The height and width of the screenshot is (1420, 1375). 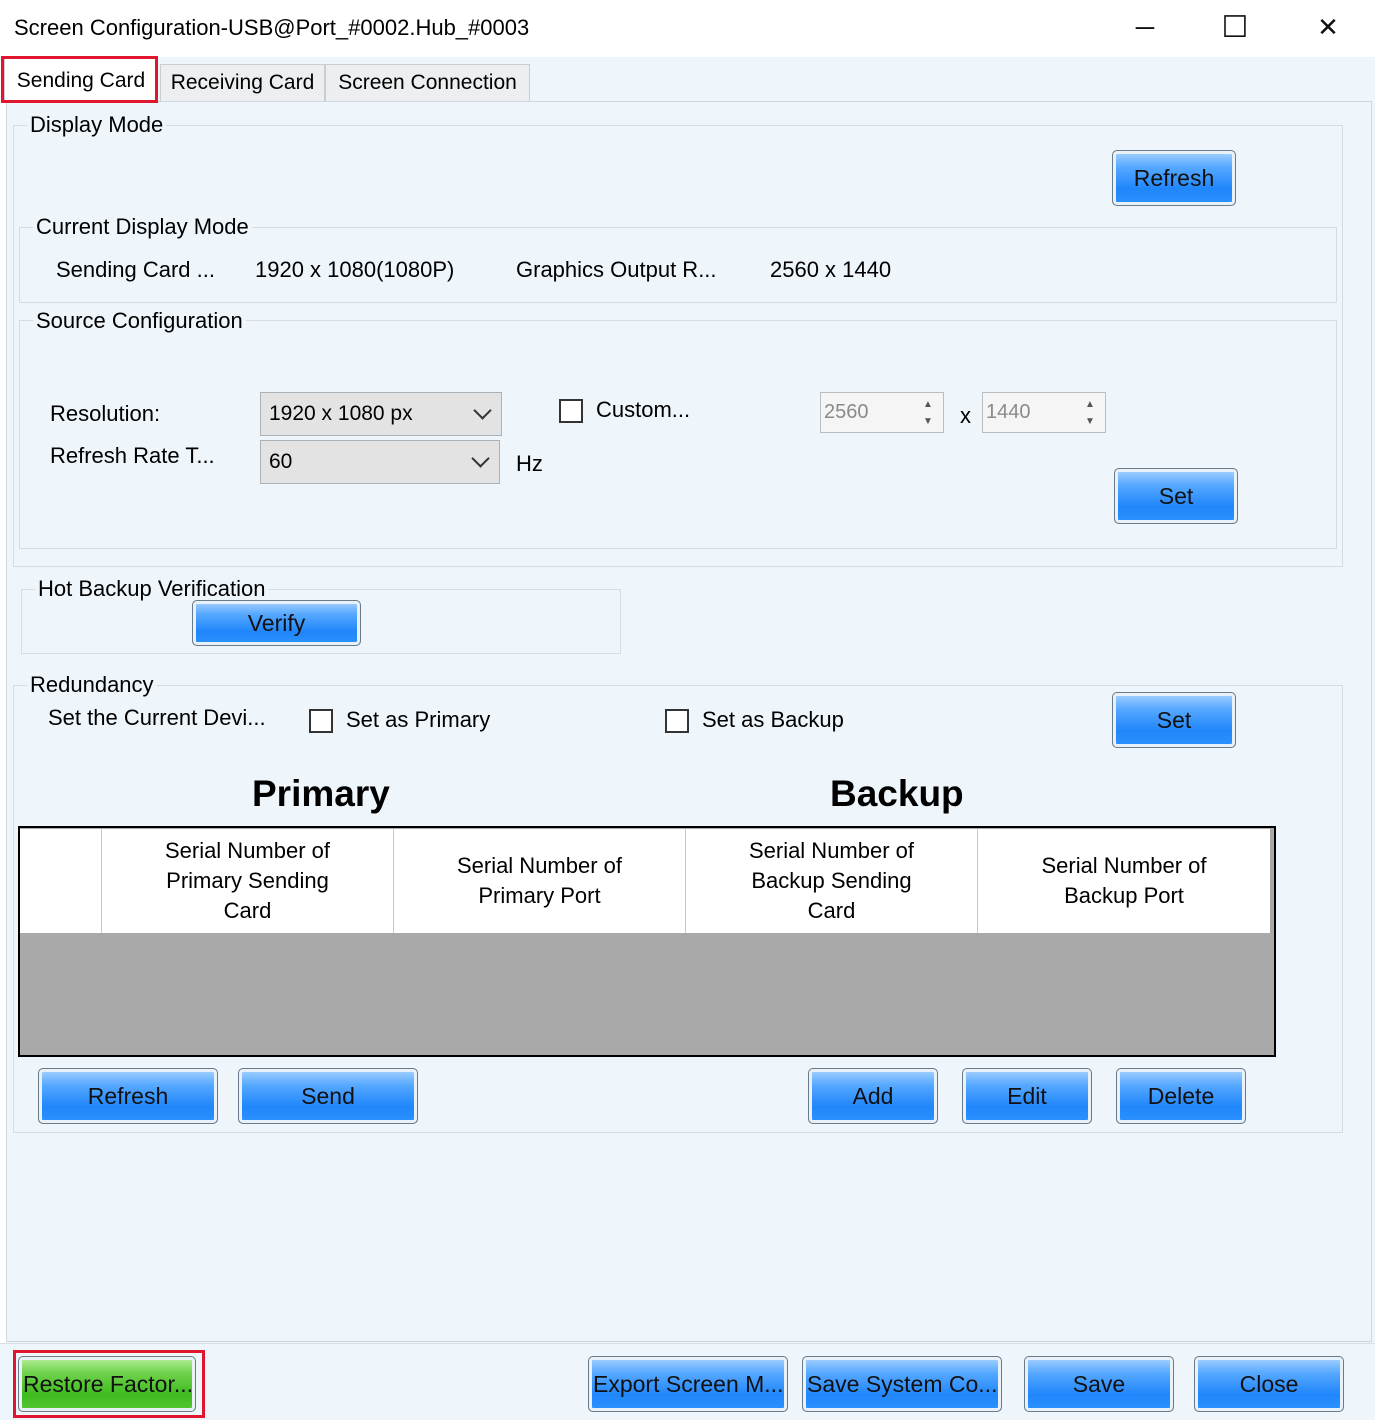 I want to click on backup-header: Backup, so click(x=897, y=793).